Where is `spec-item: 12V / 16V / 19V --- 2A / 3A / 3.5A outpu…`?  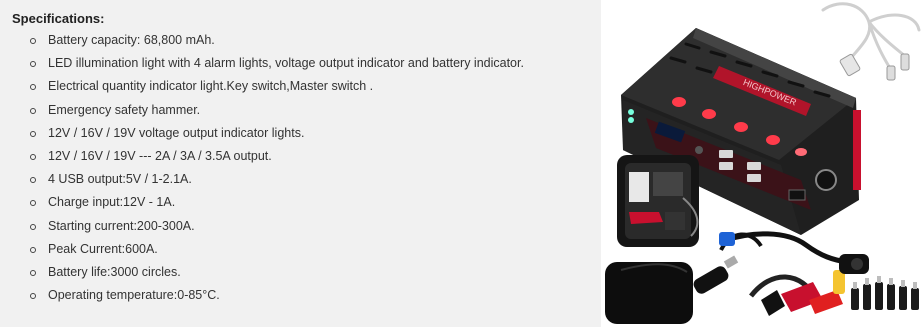
spec-item: 12V / 16V / 19V --- 2A / 3A / 3.5A outpu… is located at coordinates (300, 156).